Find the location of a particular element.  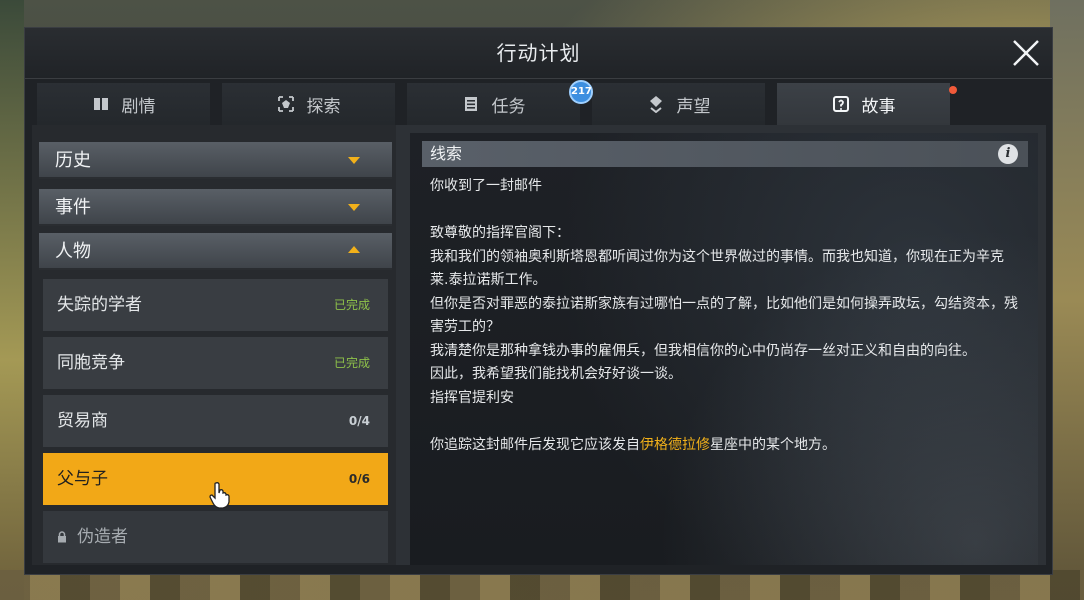

list-item-sibling-rivalry: 同胞竞争 已完成 is located at coordinates (215, 363).